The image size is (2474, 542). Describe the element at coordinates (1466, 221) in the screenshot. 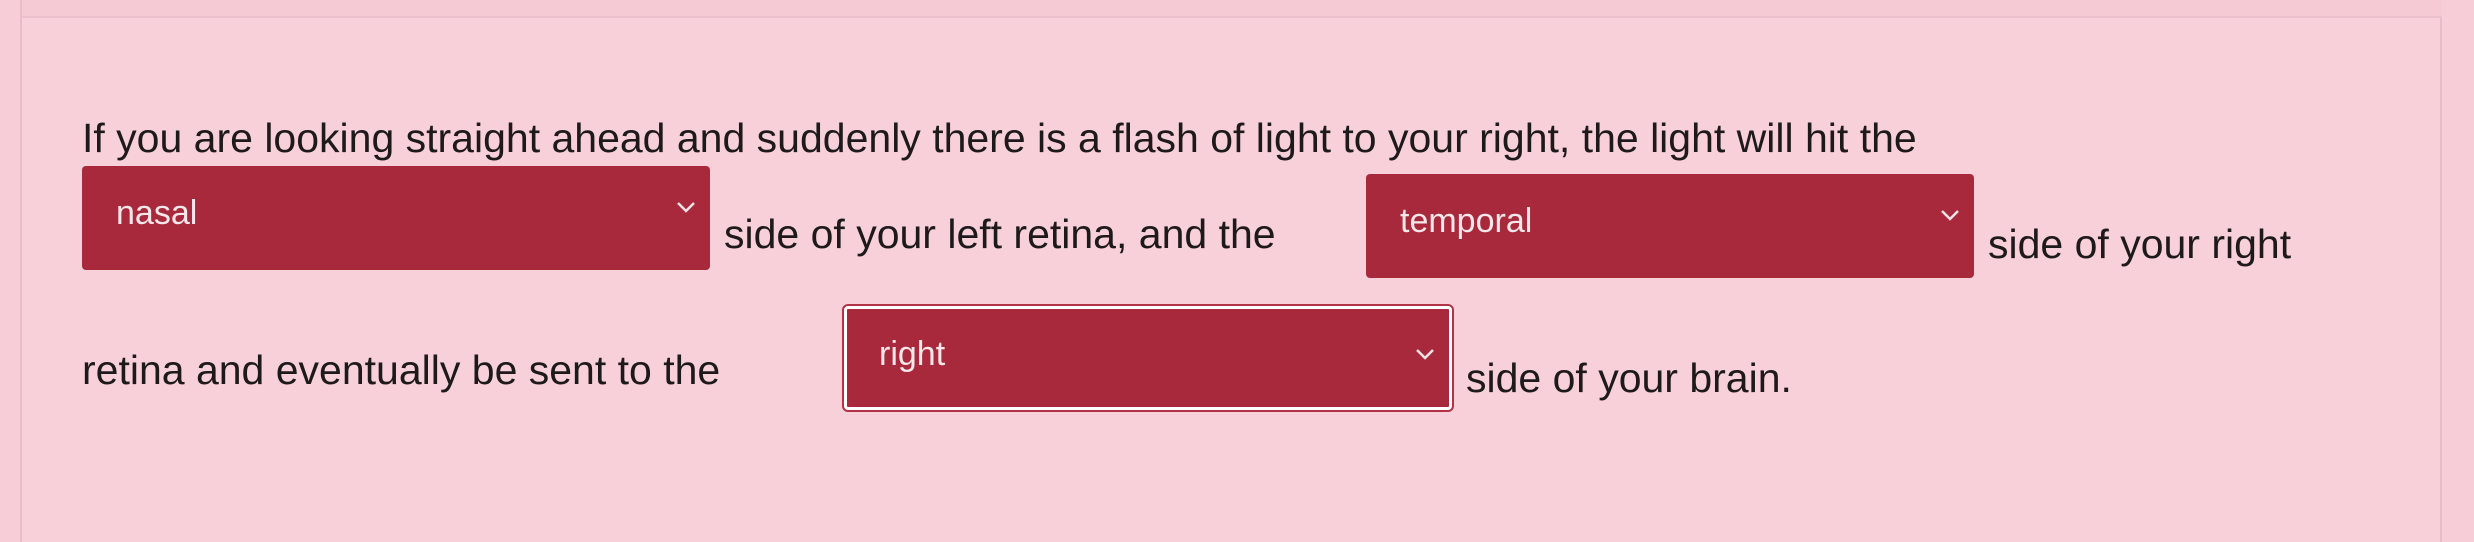

I see `dropdown-selected-value: temporal` at that location.